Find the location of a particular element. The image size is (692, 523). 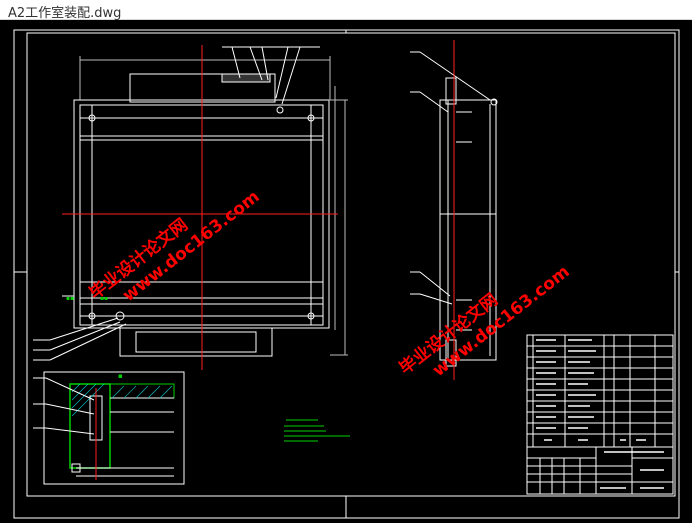

section-marker-left: ▪▪ is located at coordinates (70, 298).